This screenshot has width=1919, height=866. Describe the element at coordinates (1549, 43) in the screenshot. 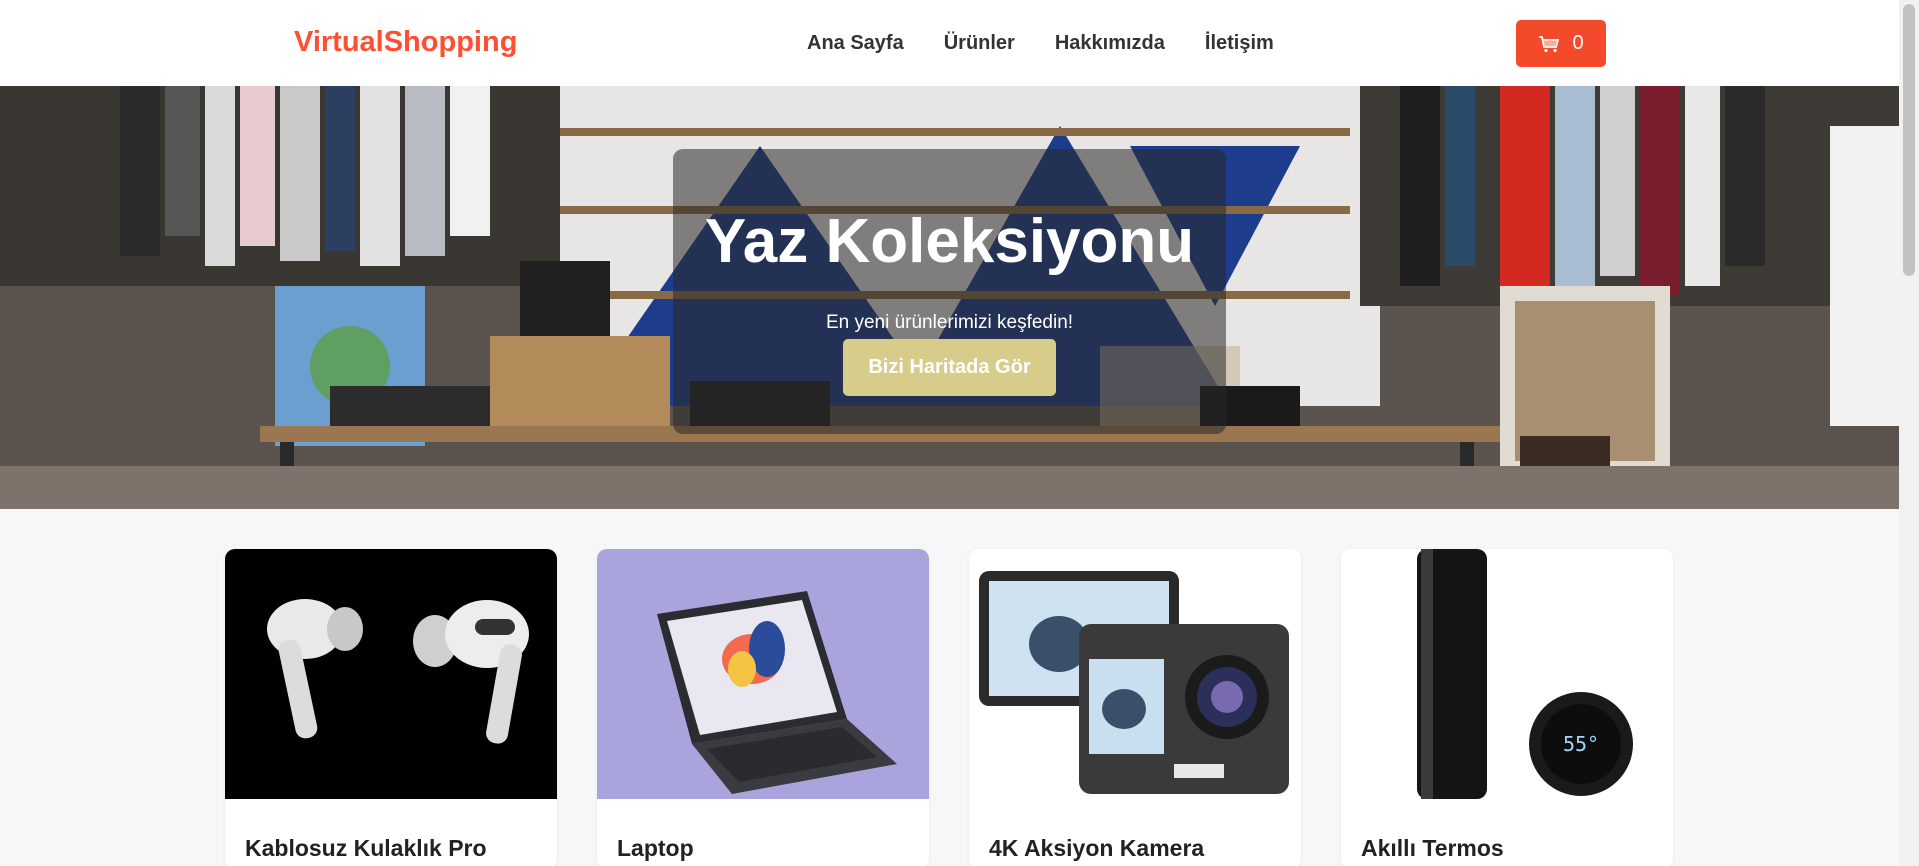

I see `cart-icon` at that location.